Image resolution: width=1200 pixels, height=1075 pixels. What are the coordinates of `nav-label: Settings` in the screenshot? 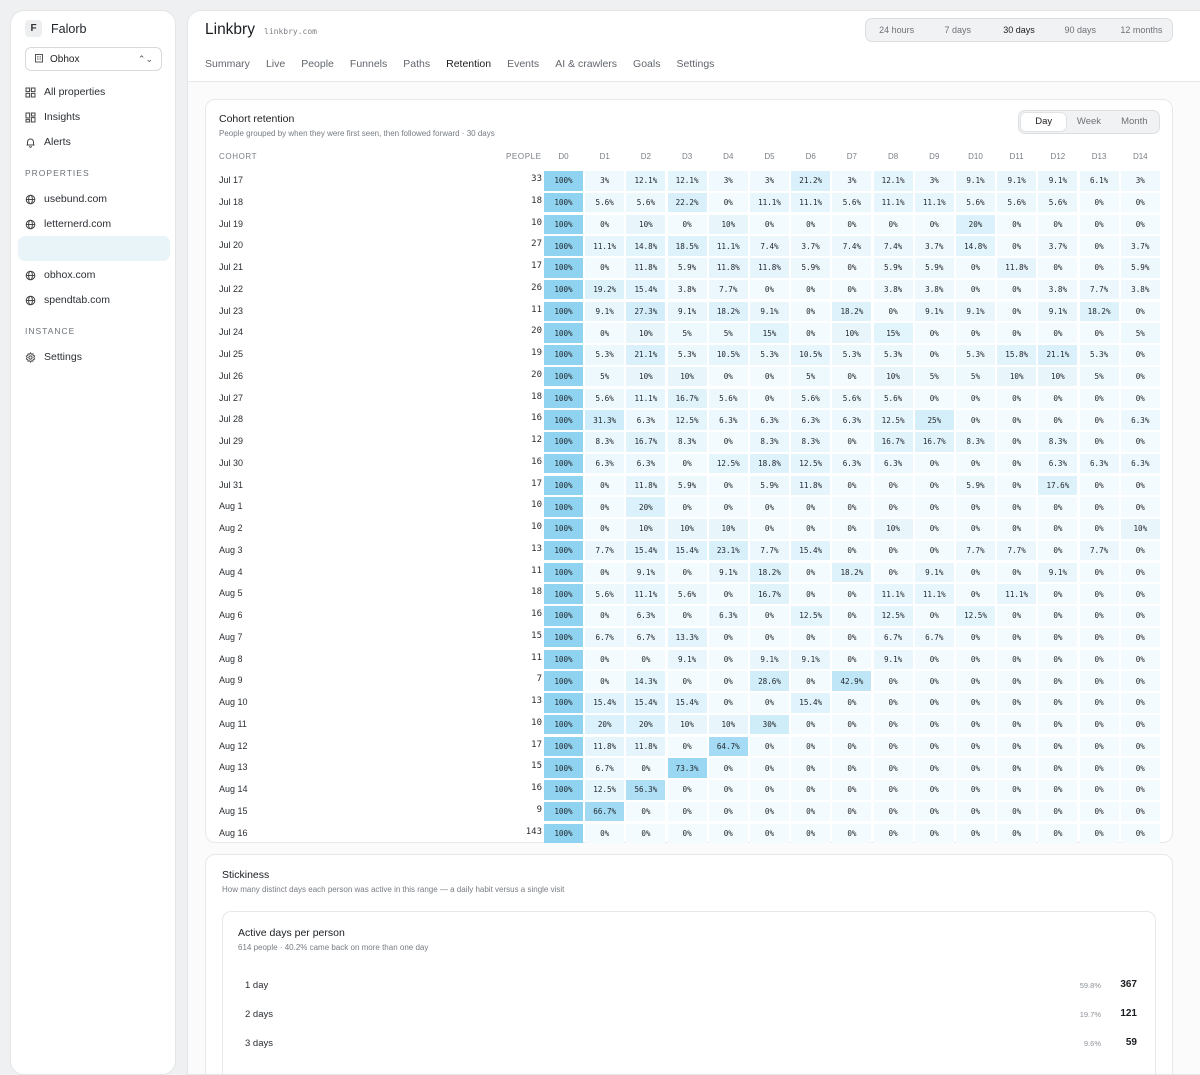 It's located at (63, 357).